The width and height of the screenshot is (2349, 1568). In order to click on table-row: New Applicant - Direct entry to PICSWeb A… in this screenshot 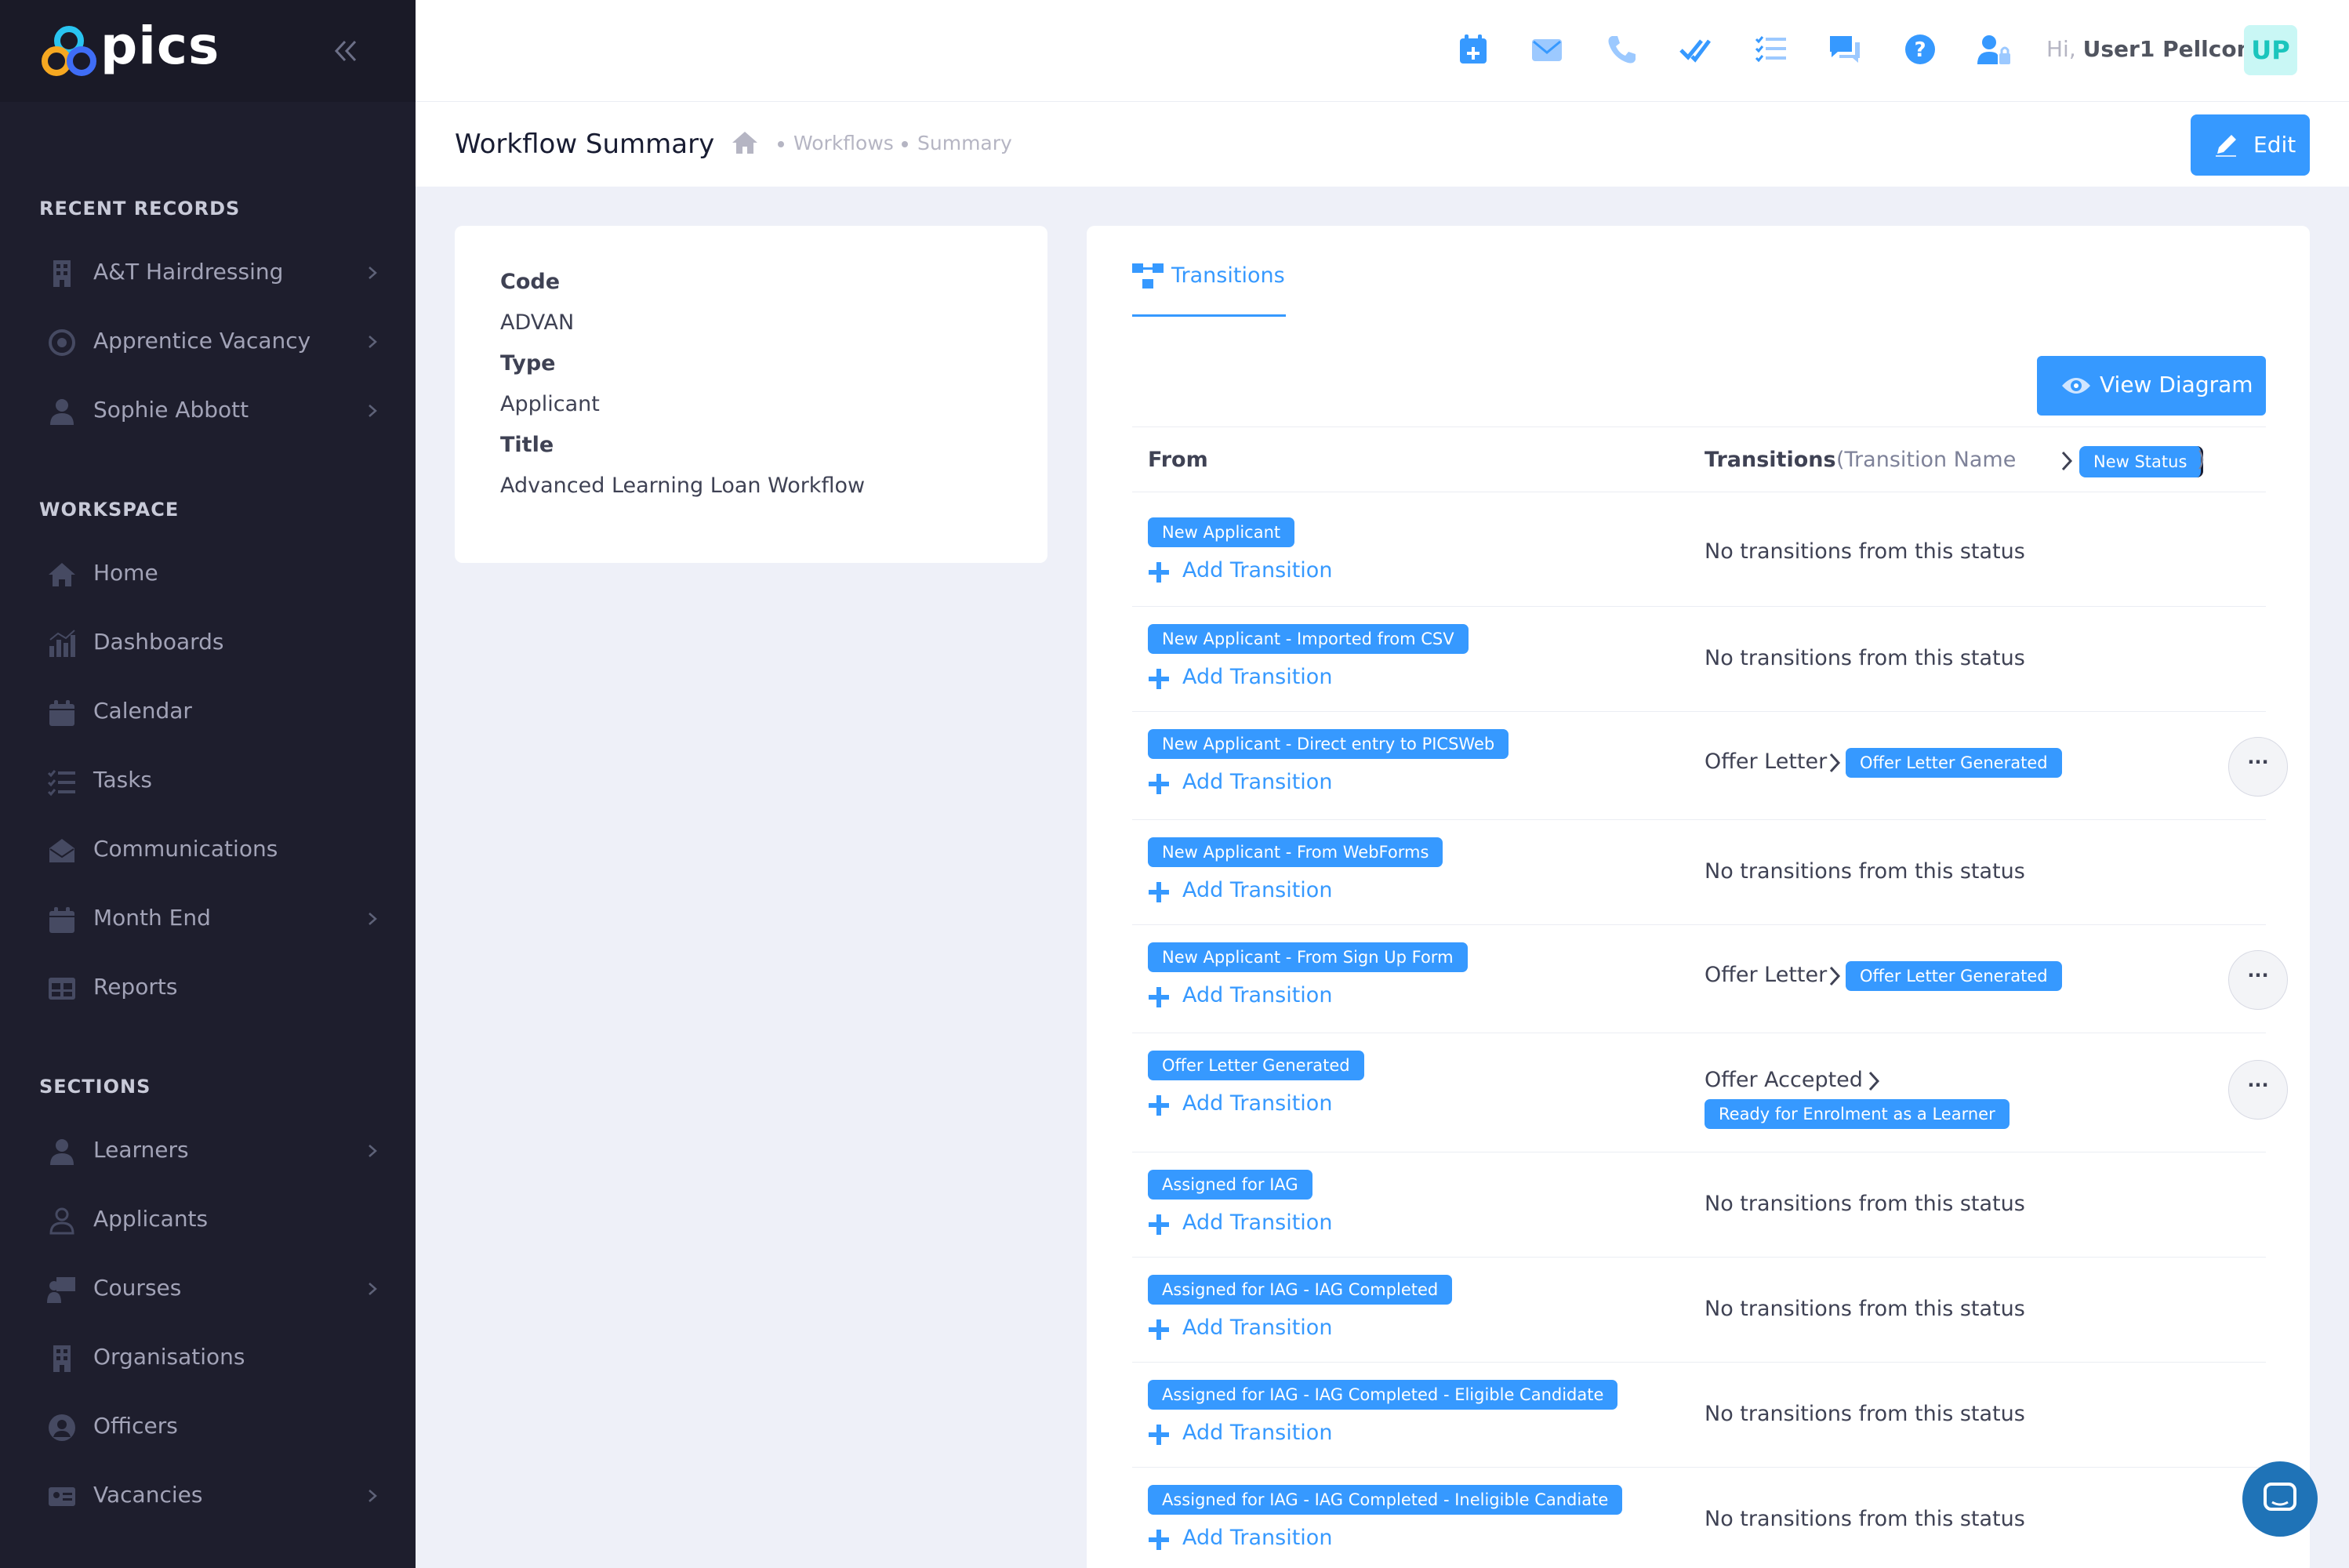, I will do `click(1710, 766)`.